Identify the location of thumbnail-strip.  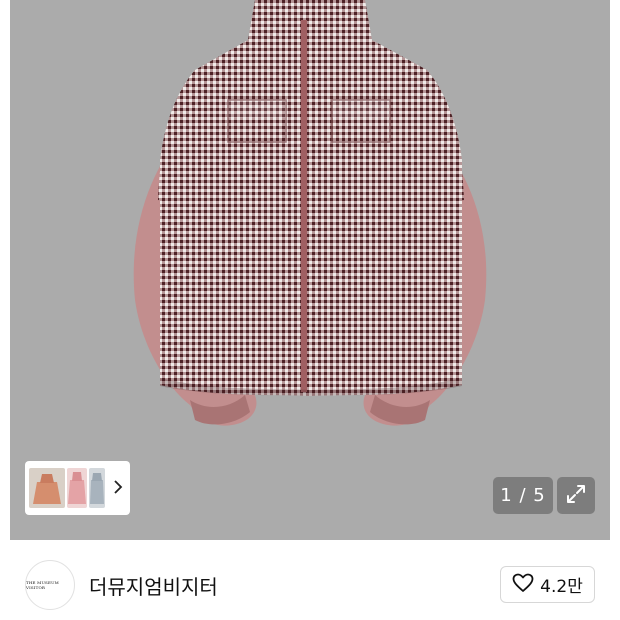
(77, 488).